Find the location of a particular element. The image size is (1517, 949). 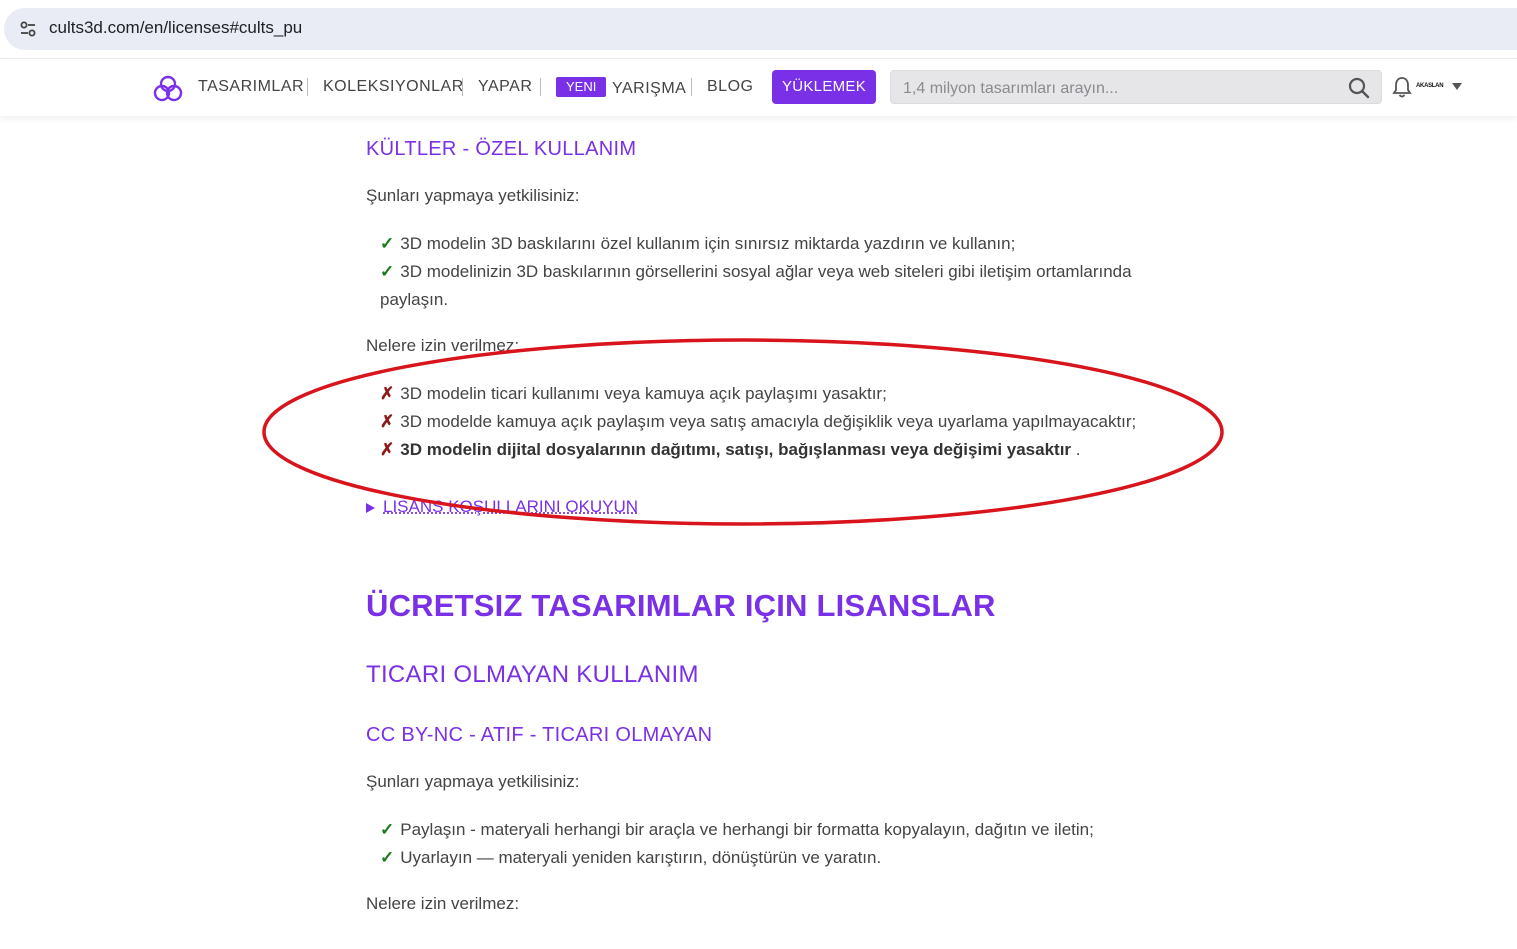

upload-button: YÜKLEMEK is located at coordinates (824, 87).